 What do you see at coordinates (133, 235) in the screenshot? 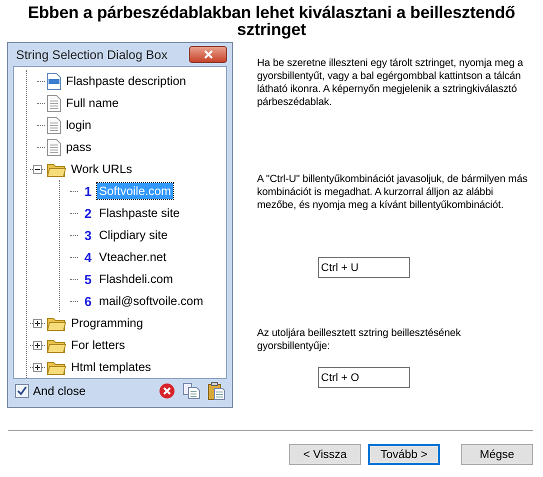
I see `tree-item: Clipdiary site` at bounding box center [133, 235].